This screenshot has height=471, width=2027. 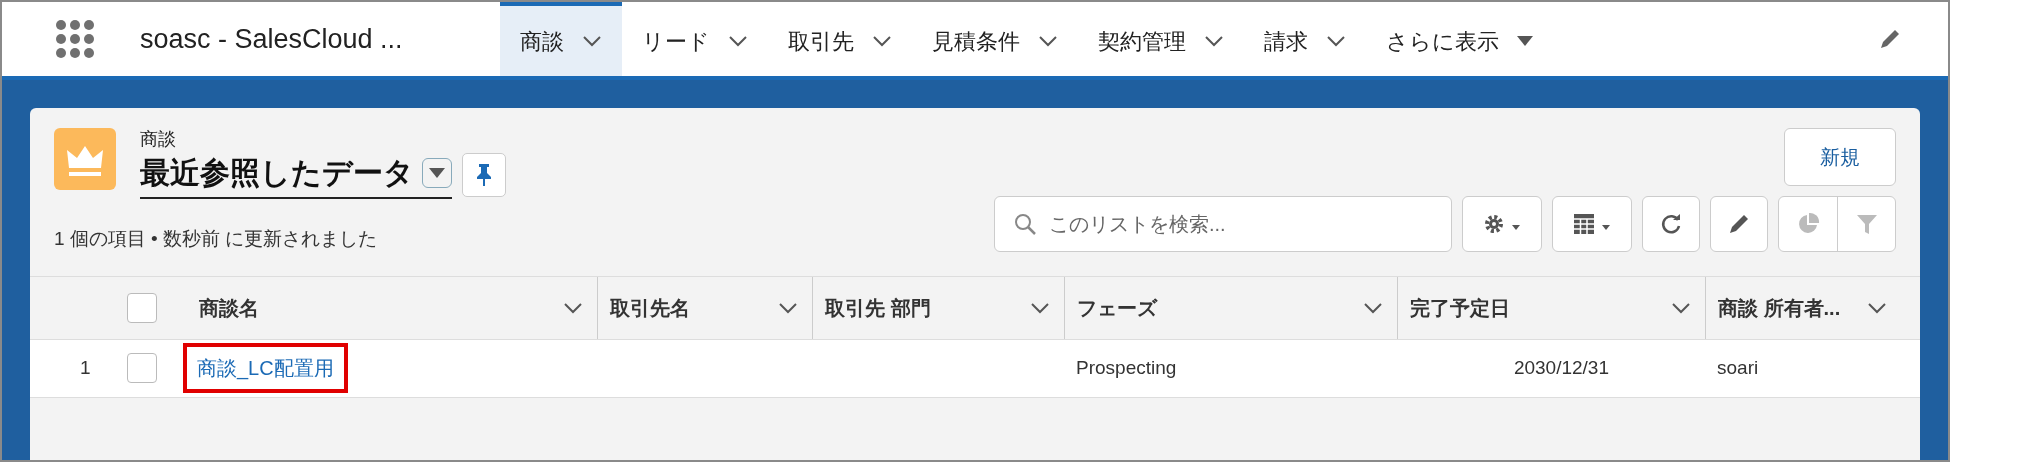 What do you see at coordinates (1305, 39) in the screenshot?
I see `nav-tab: 請求` at bounding box center [1305, 39].